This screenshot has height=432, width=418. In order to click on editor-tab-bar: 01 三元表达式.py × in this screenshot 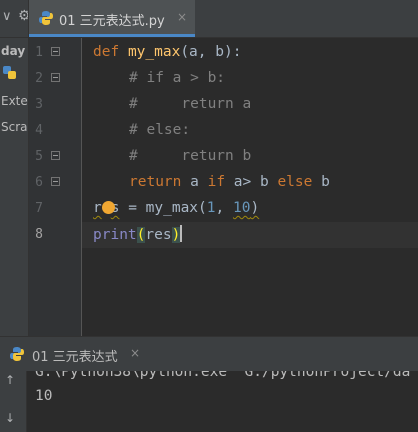, I will do `click(223, 19)`.